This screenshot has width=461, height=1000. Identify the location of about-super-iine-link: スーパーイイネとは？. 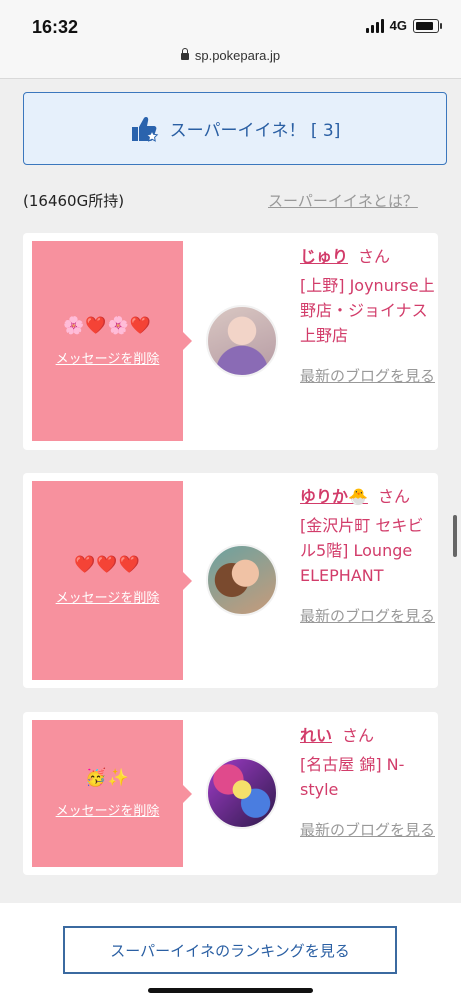
(343, 200).